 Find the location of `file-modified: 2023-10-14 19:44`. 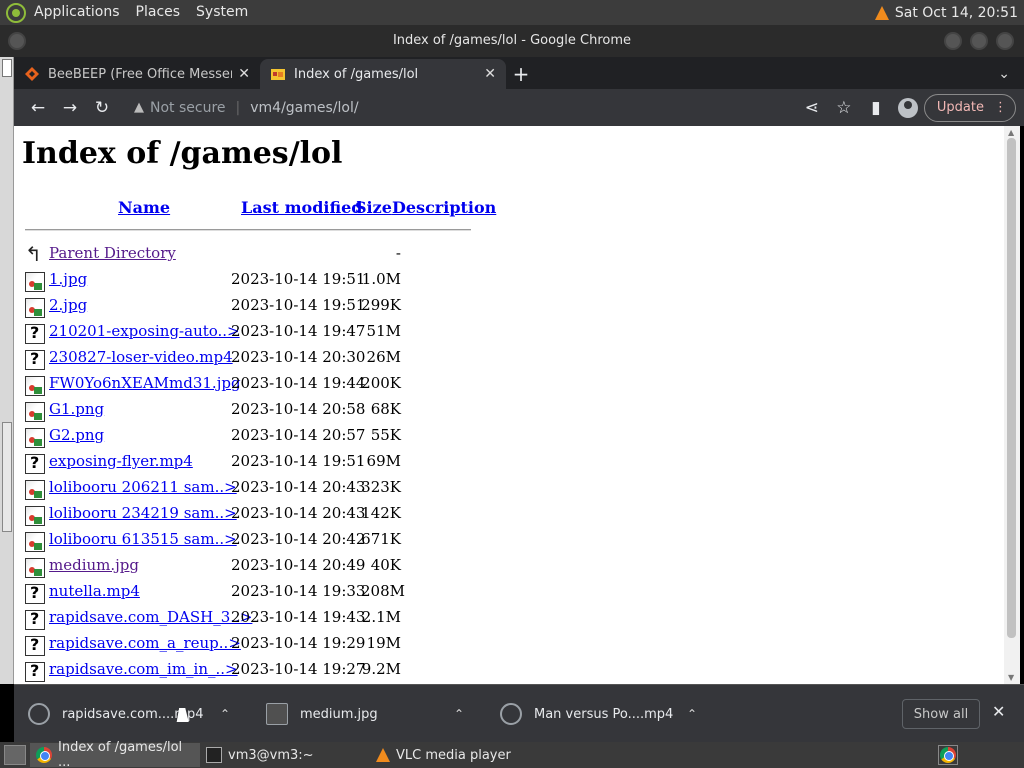

file-modified: 2023-10-14 19:44 is located at coordinates (298, 383).